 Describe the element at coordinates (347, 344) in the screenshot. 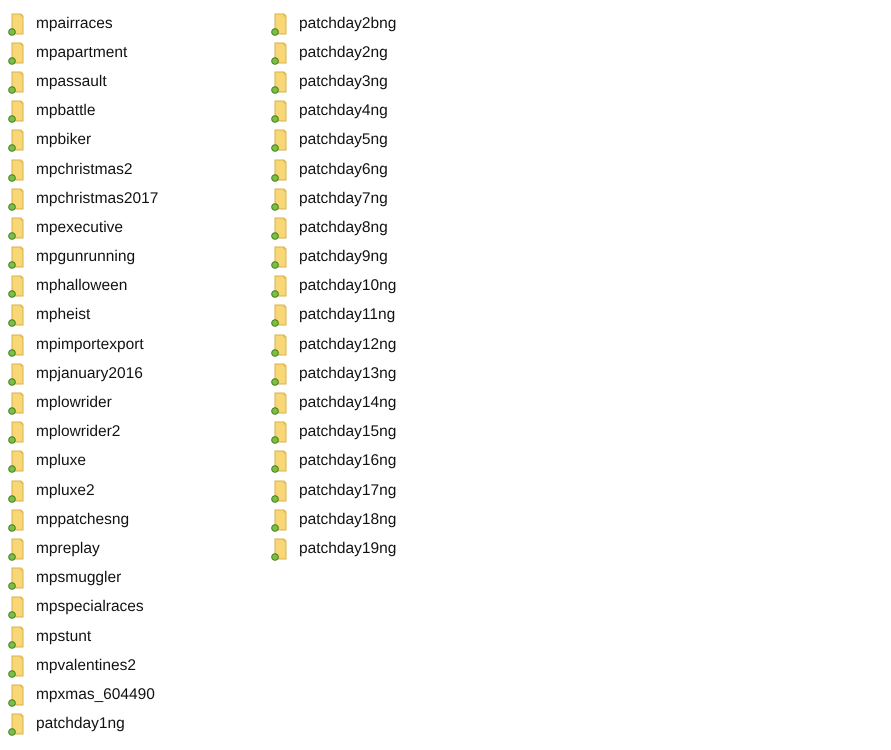

I see `folder-name: patchday12ng` at that location.